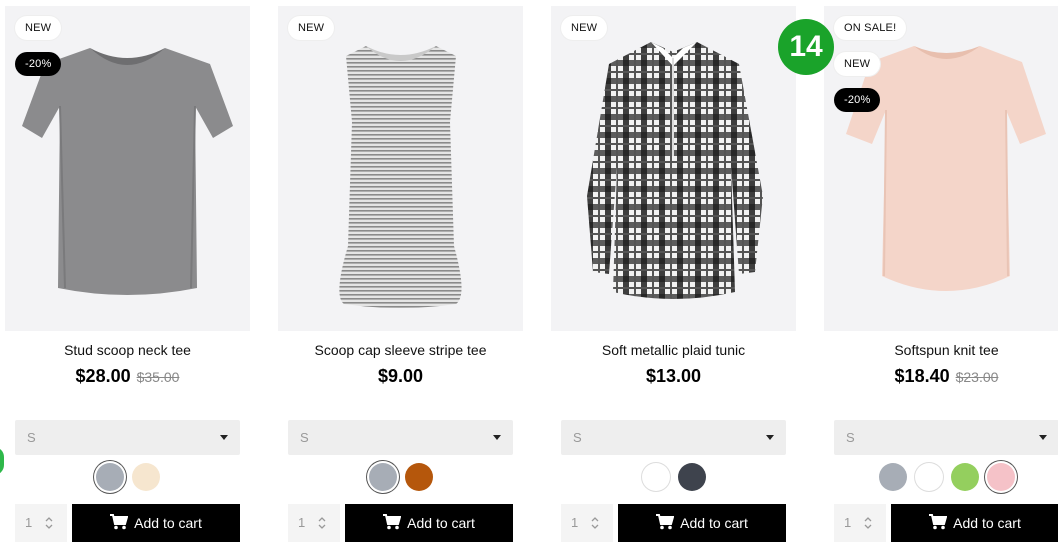 The width and height of the screenshot is (1058, 542). What do you see at coordinates (673, 350) in the screenshot?
I see `product-name: Soft metallic plaid tunic` at bounding box center [673, 350].